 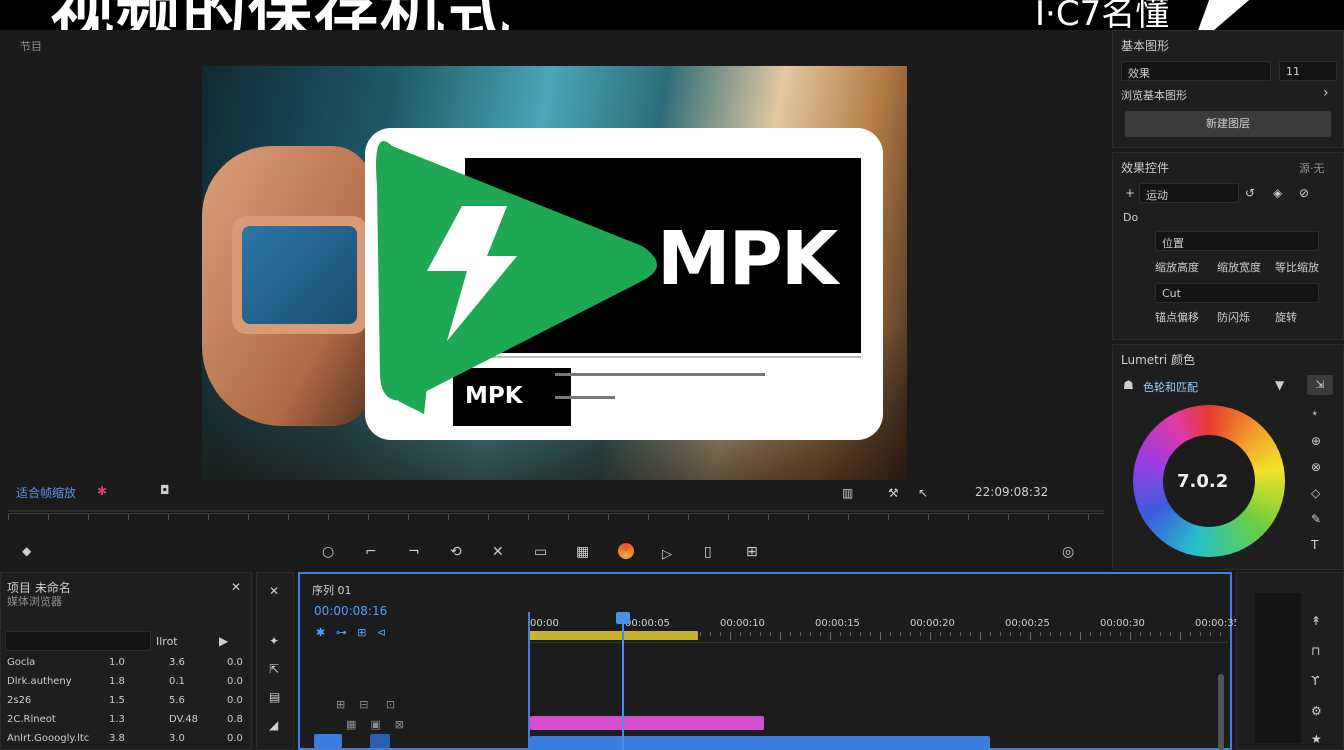 I want to click on banner-logo-shape, so click(x=1260, y=15).